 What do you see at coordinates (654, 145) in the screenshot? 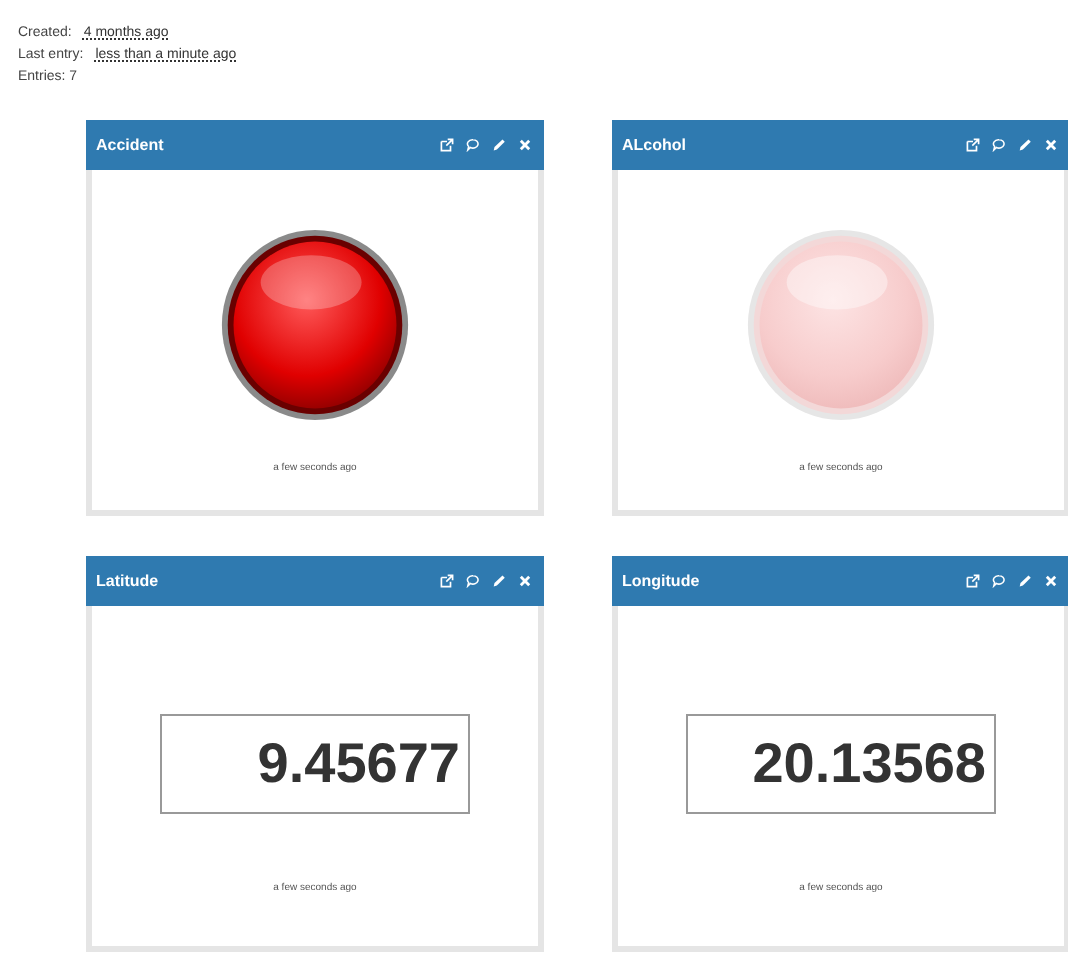
I see `panel-title: ALcohol` at bounding box center [654, 145].